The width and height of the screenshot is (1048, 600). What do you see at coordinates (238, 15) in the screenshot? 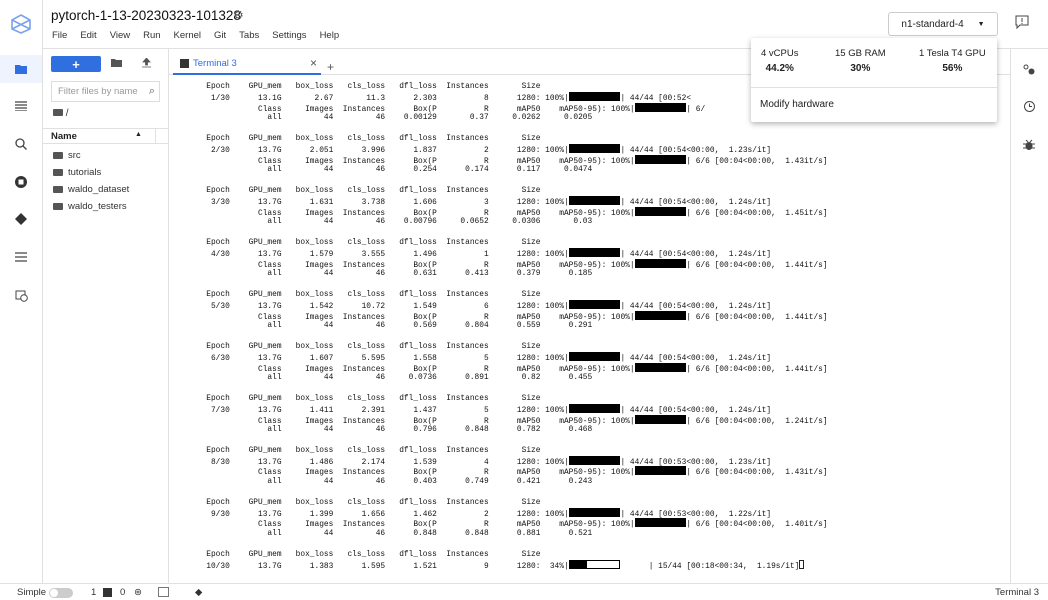
I see `gear-icon: ⚙` at bounding box center [238, 15].